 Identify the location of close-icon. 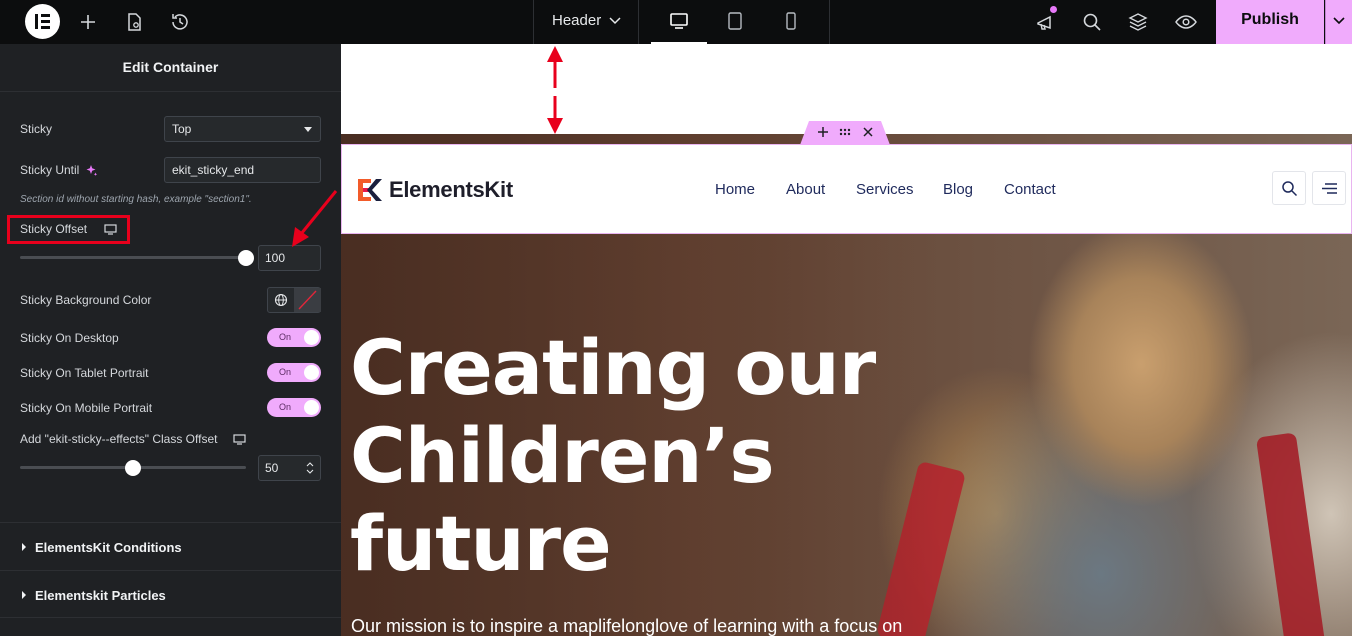
(868, 132).